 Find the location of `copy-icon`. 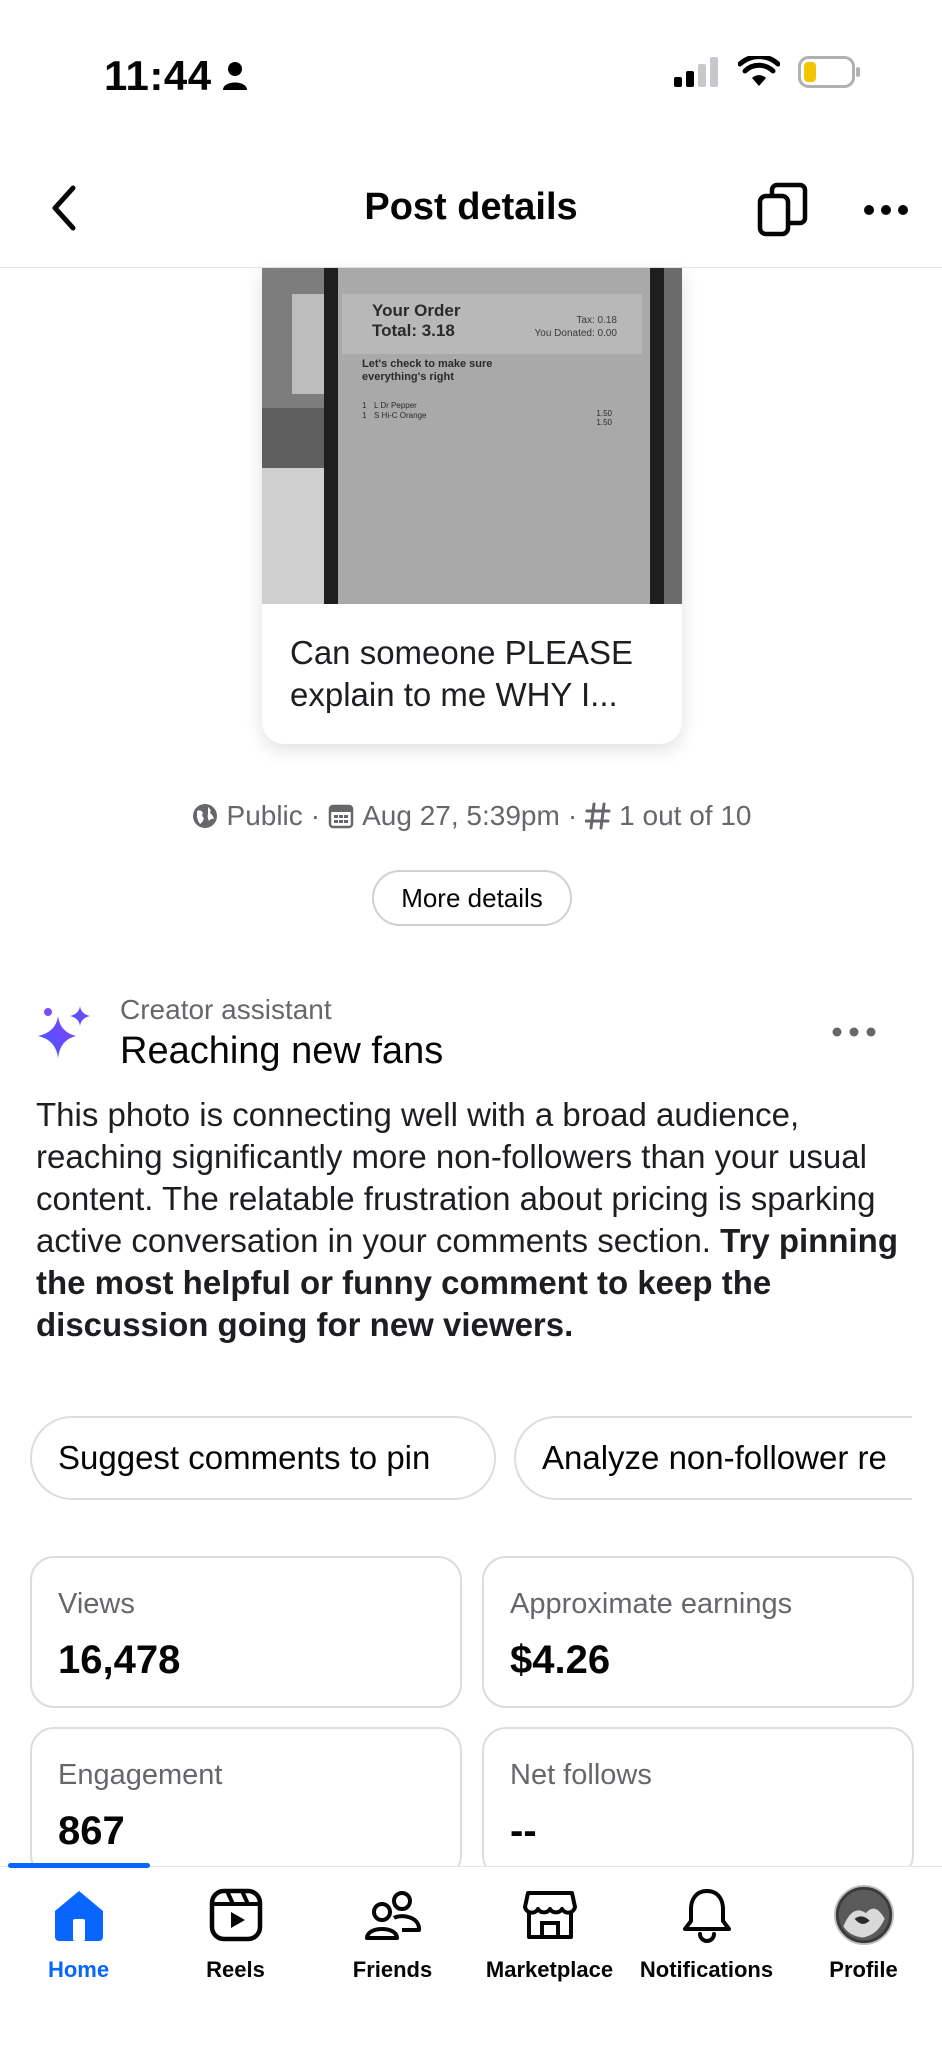

copy-icon is located at coordinates (782, 209).